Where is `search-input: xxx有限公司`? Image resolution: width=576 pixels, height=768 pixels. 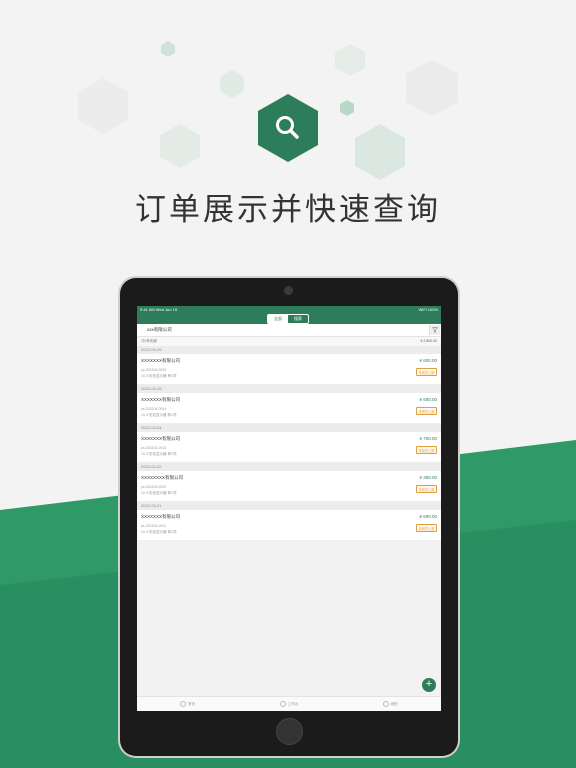 search-input: xxx有限公司 is located at coordinates (159, 330).